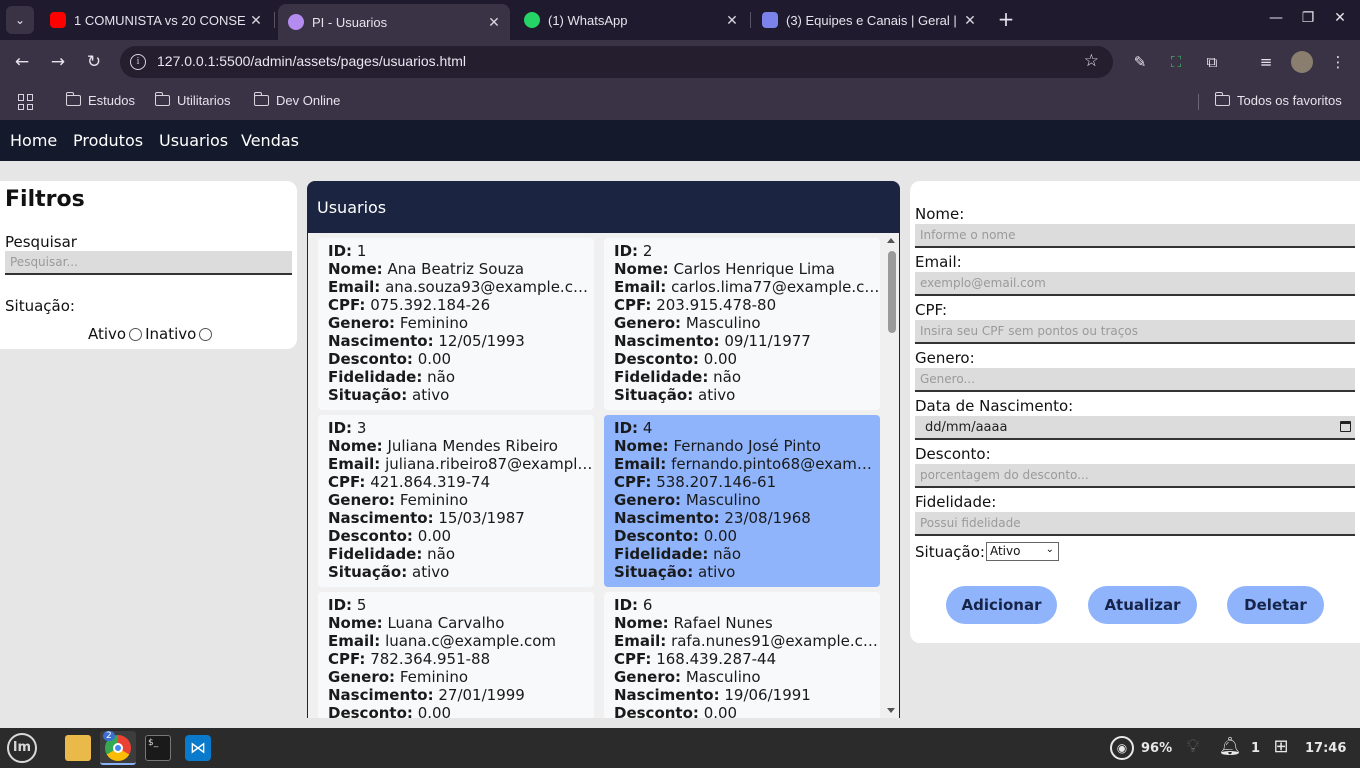 The image size is (1360, 768). I want to click on nav-vendas: Vendas, so click(270, 140).